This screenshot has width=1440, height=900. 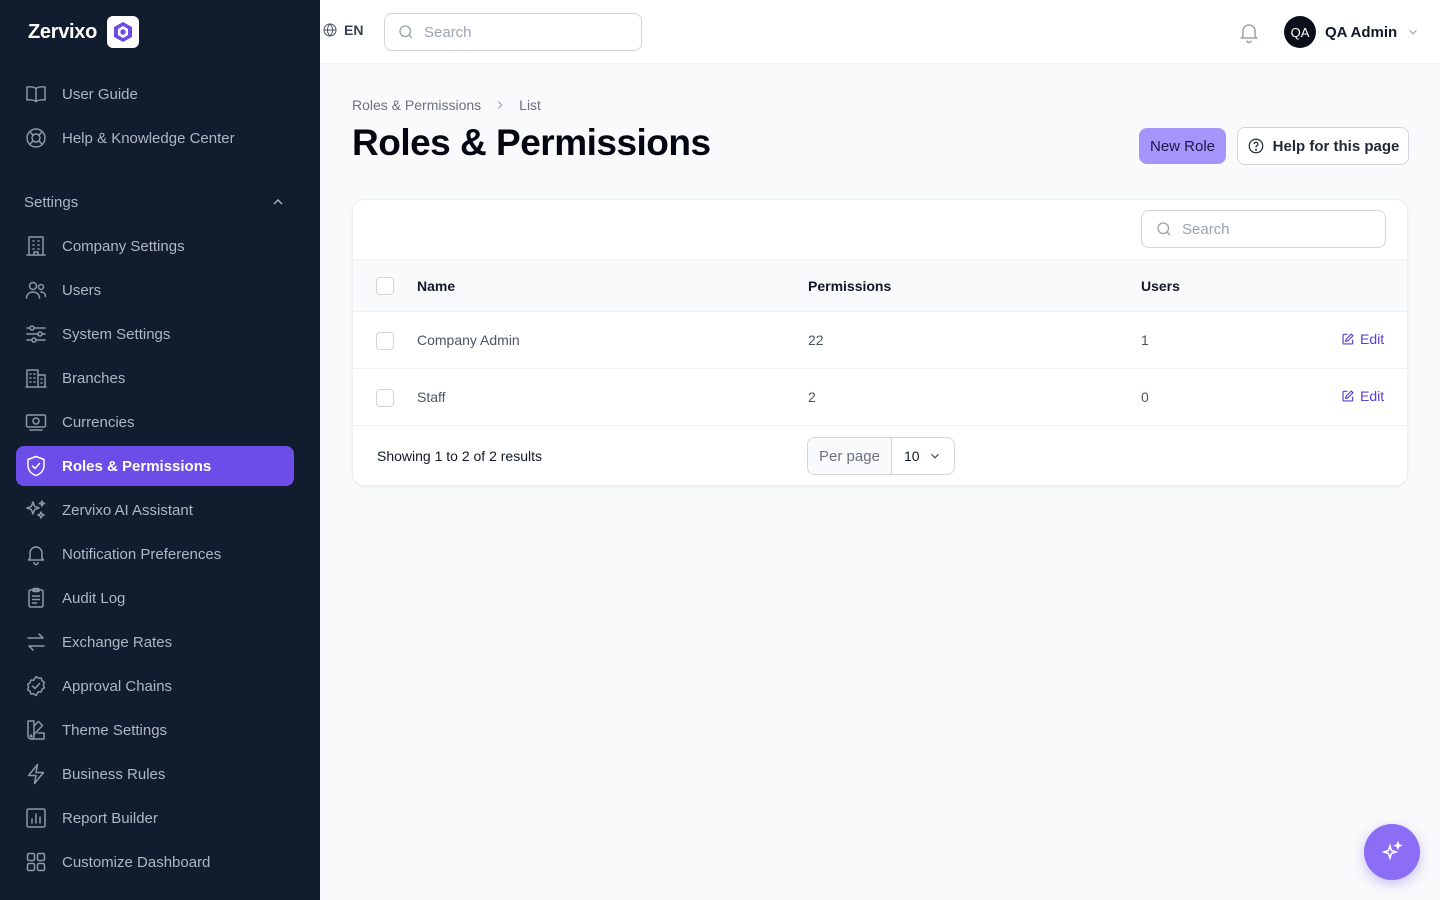 I want to click on new-role-button: New Role, so click(x=1182, y=146).